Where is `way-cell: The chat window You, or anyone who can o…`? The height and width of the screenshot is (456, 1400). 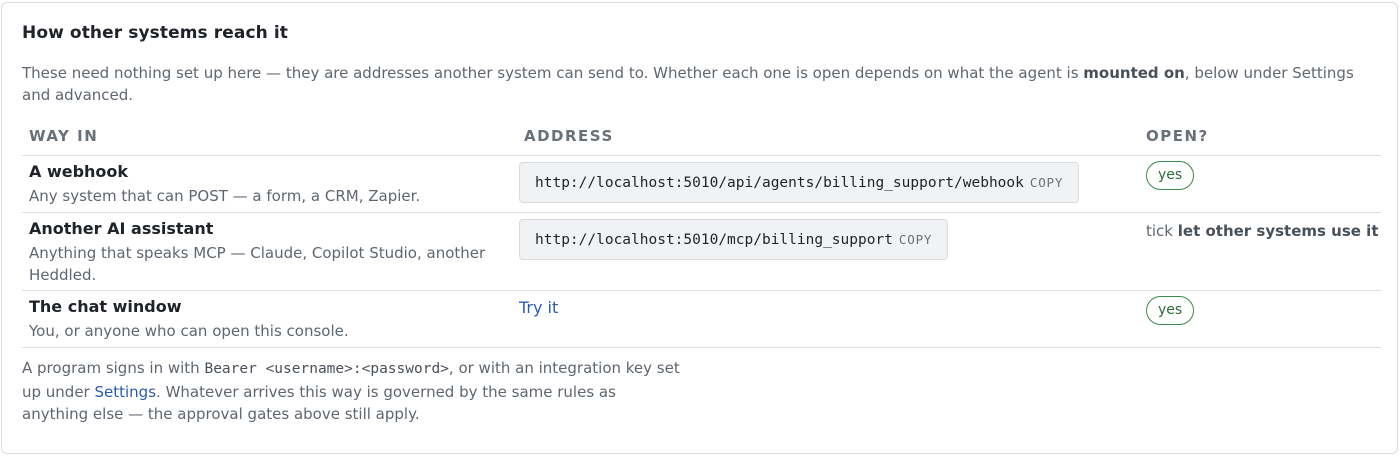
way-cell: The chat window You, or anyone who can o… is located at coordinates (269, 319).